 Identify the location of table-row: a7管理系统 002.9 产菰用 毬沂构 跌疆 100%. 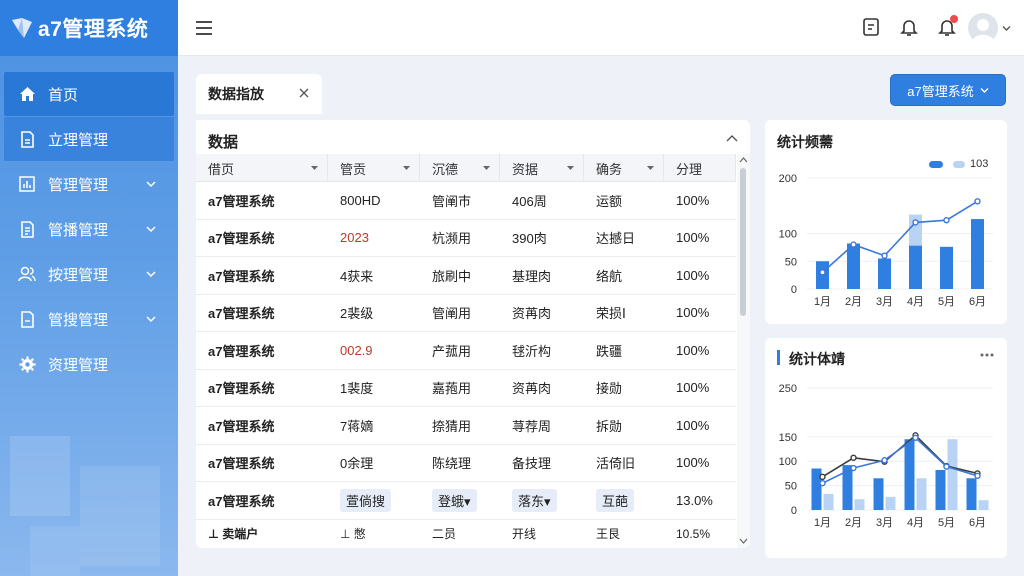
(466, 351).